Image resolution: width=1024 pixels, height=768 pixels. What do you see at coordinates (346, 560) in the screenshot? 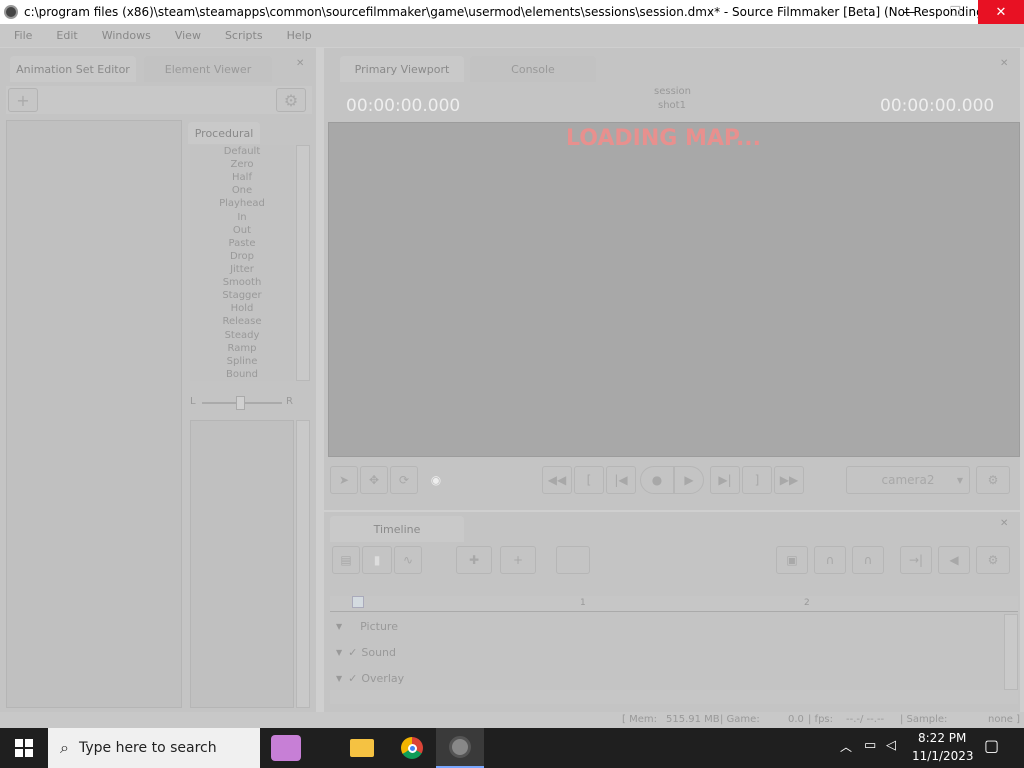
I see `clip-editor-icon: ▤` at bounding box center [346, 560].